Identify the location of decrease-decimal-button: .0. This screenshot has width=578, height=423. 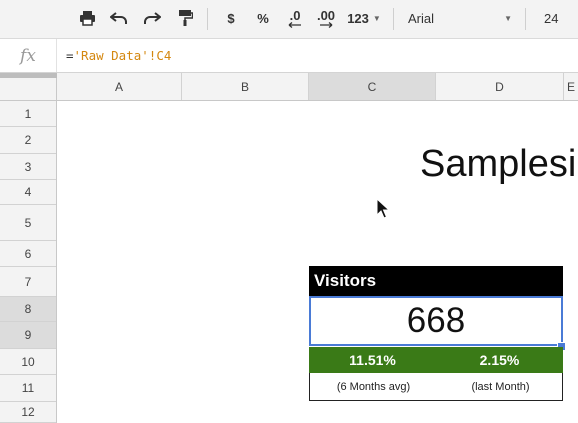
(295, 18).